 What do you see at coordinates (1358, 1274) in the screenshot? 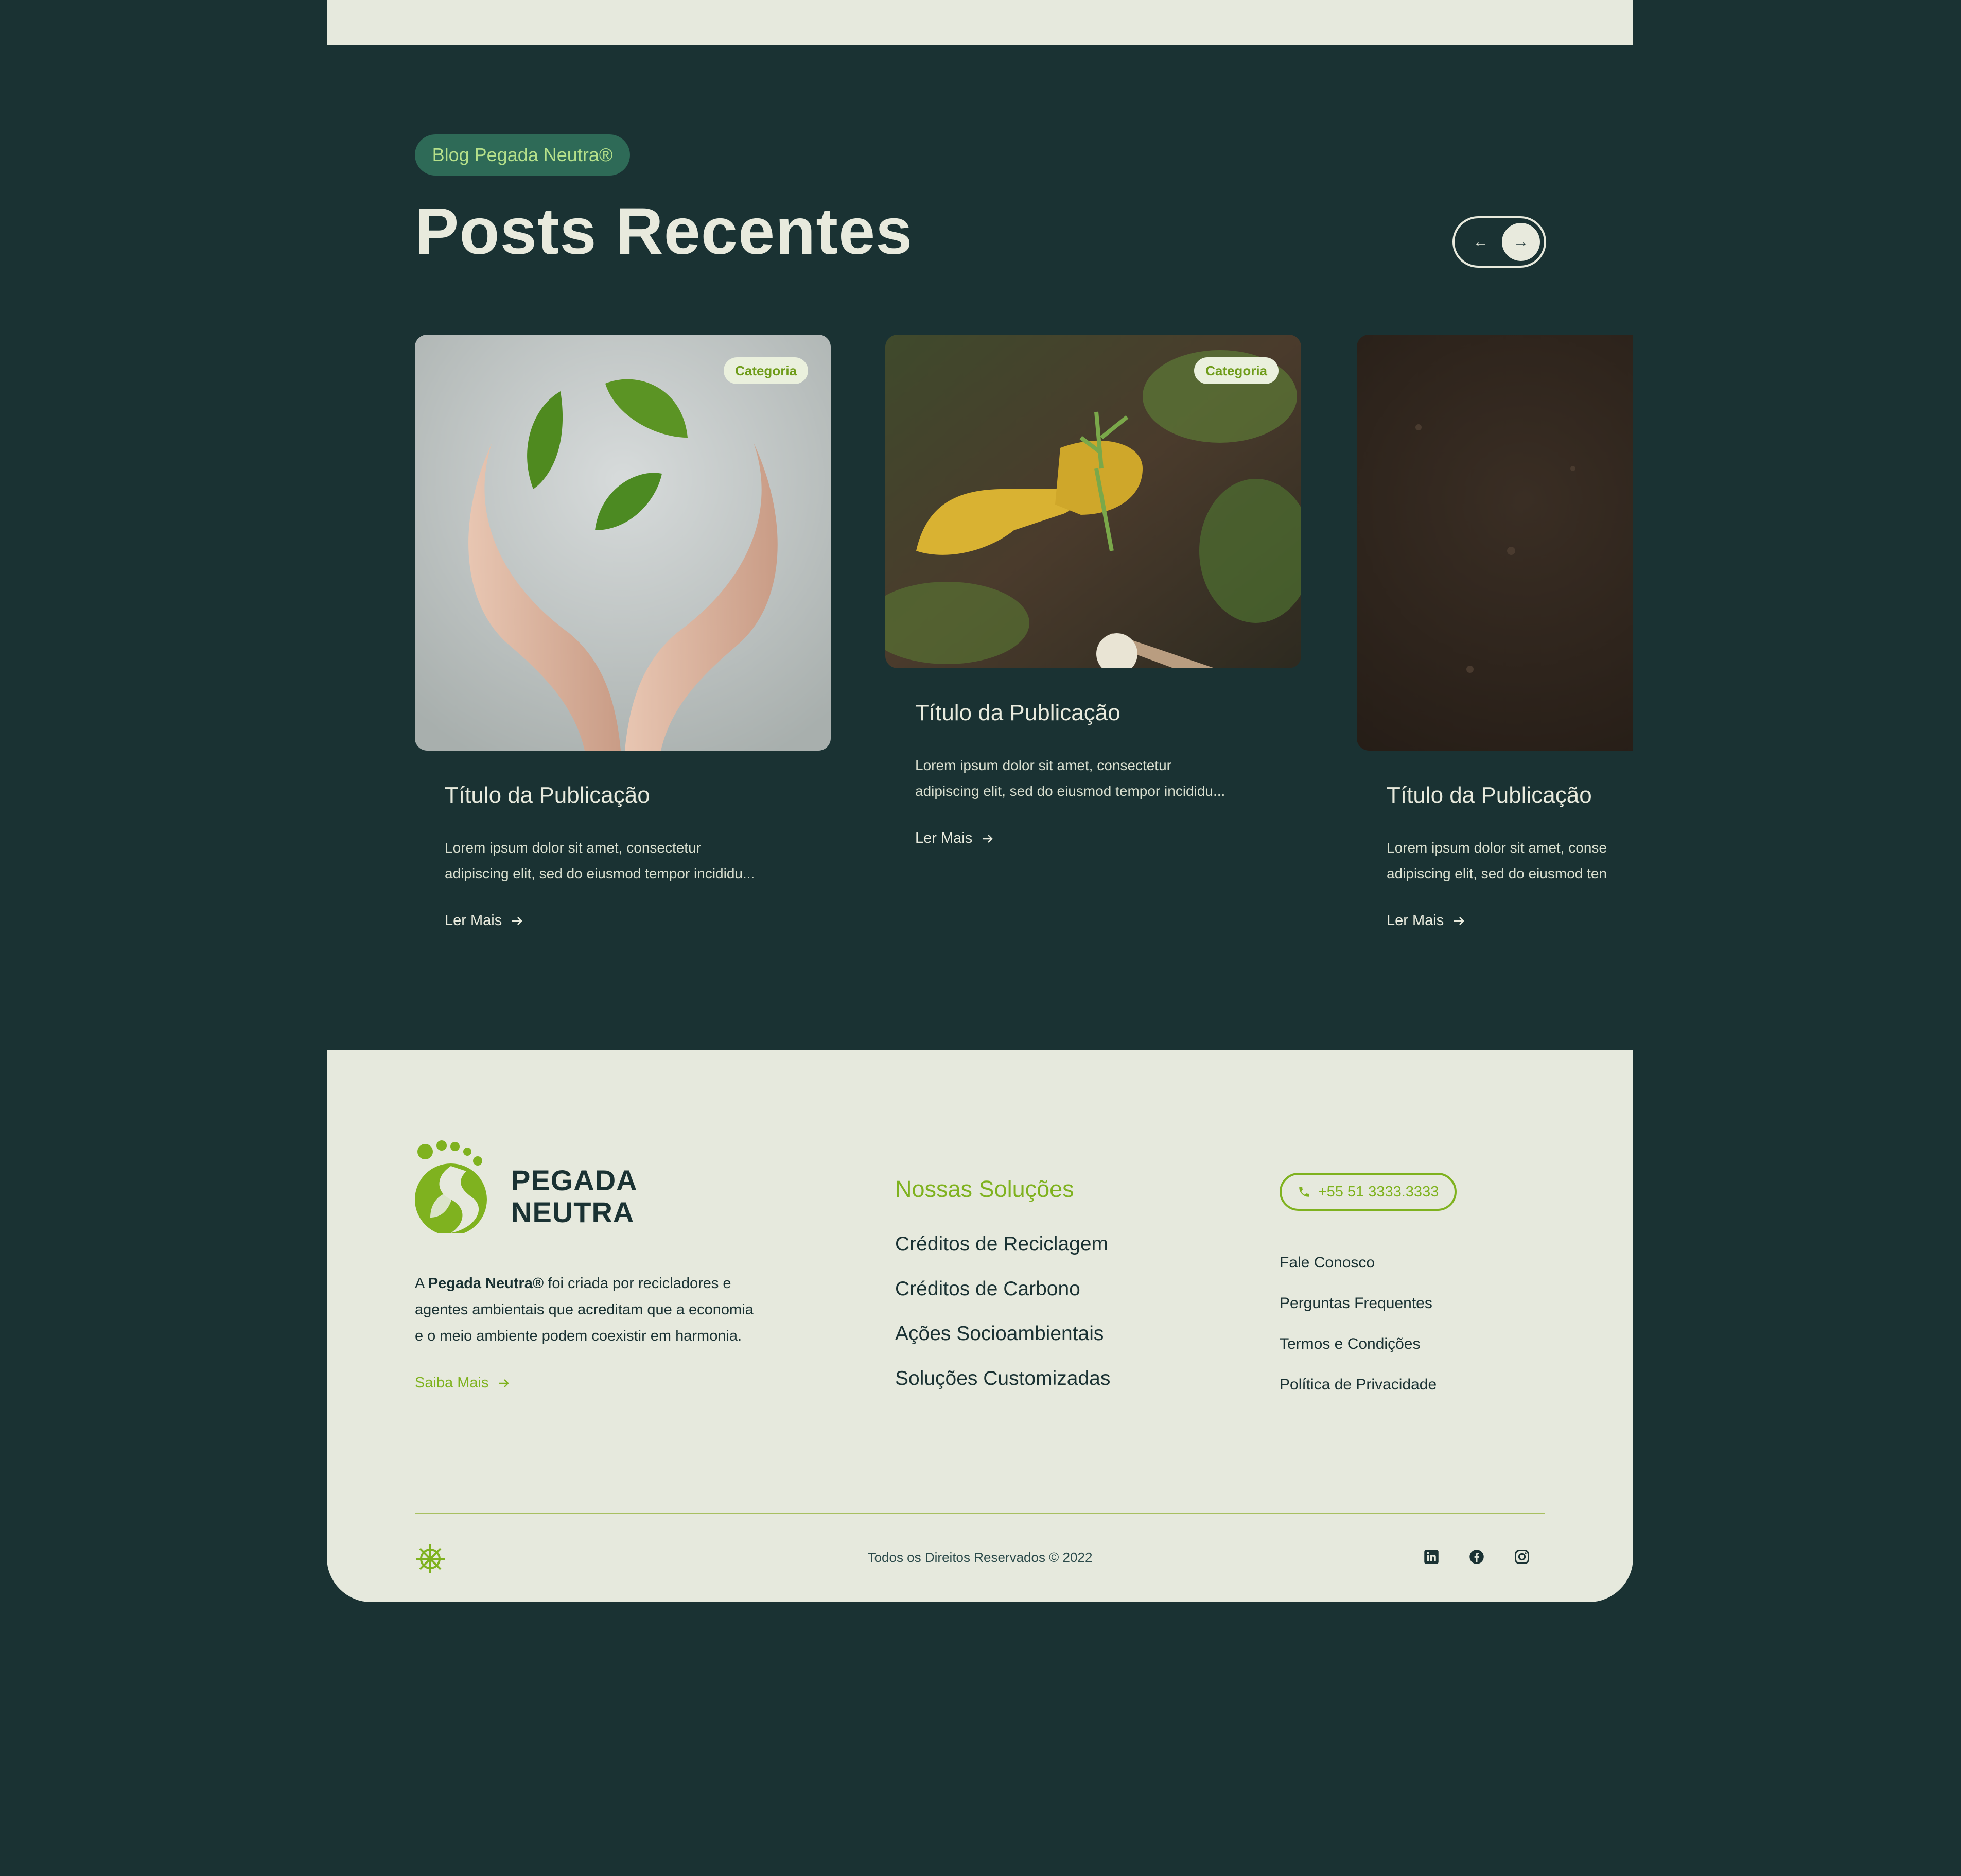
I see `footer-link: Fale Conosco` at bounding box center [1358, 1274].